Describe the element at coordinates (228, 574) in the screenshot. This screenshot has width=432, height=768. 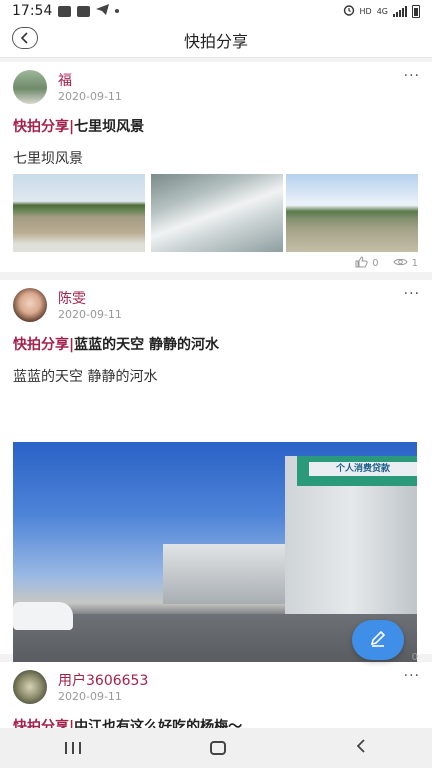
I see `photo-building` at that location.